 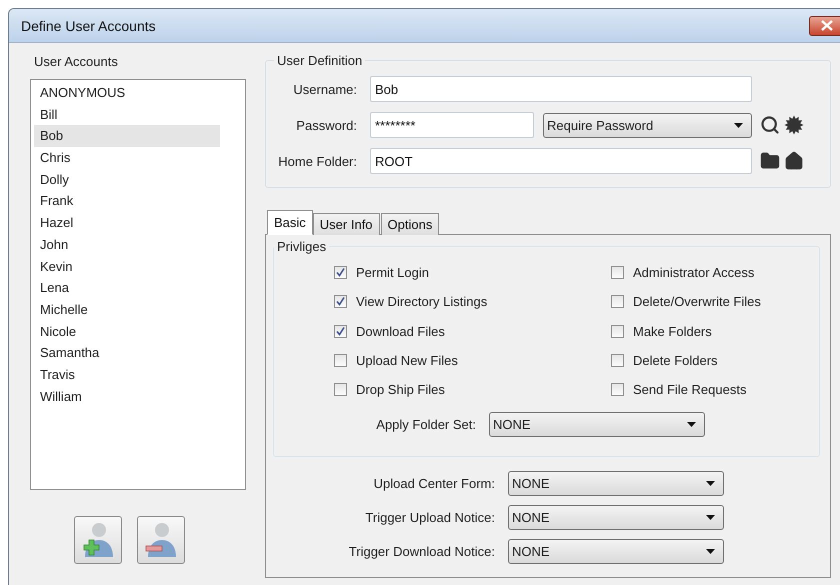 I want to click on search-icon, so click(x=770, y=125).